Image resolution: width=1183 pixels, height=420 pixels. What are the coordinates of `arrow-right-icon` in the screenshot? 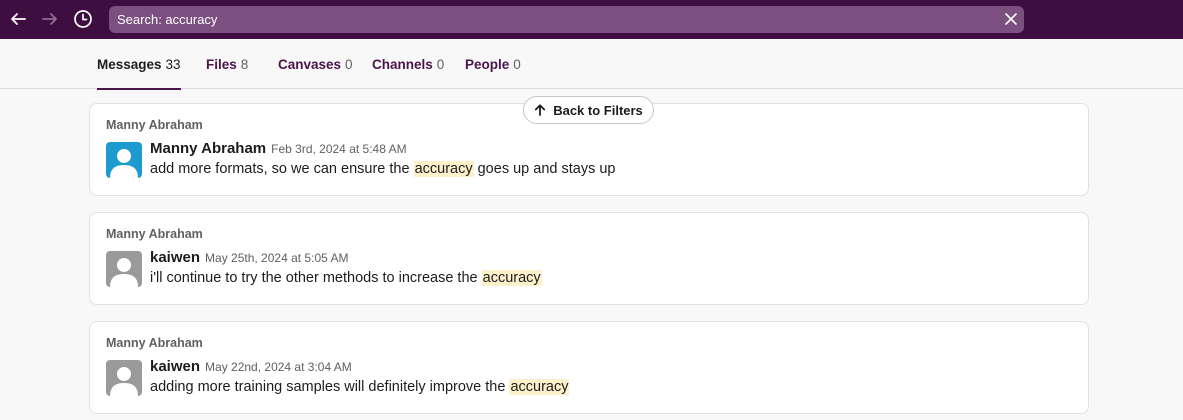 It's located at (49, 19).